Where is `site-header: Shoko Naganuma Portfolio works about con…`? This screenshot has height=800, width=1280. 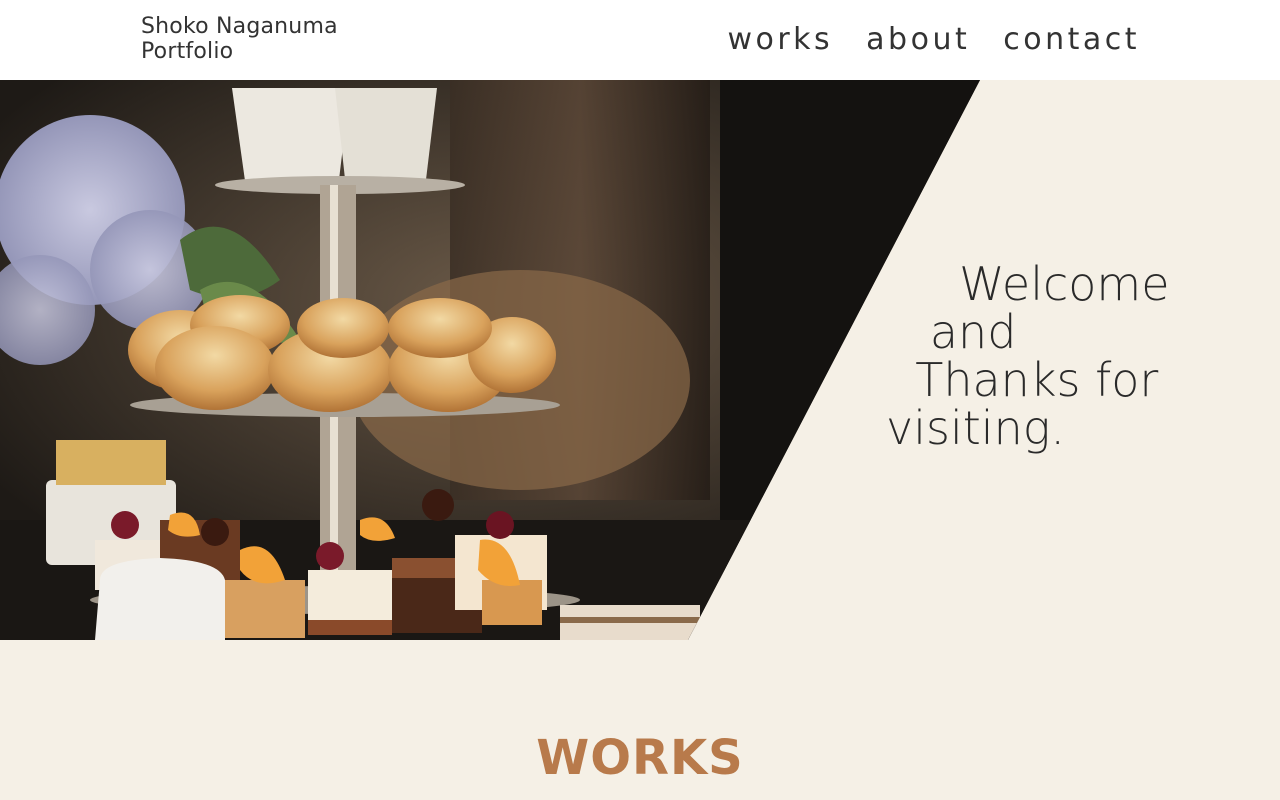 site-header: Shoko Naganuma Portfolio works about con… is located at coordinates (640, 40).